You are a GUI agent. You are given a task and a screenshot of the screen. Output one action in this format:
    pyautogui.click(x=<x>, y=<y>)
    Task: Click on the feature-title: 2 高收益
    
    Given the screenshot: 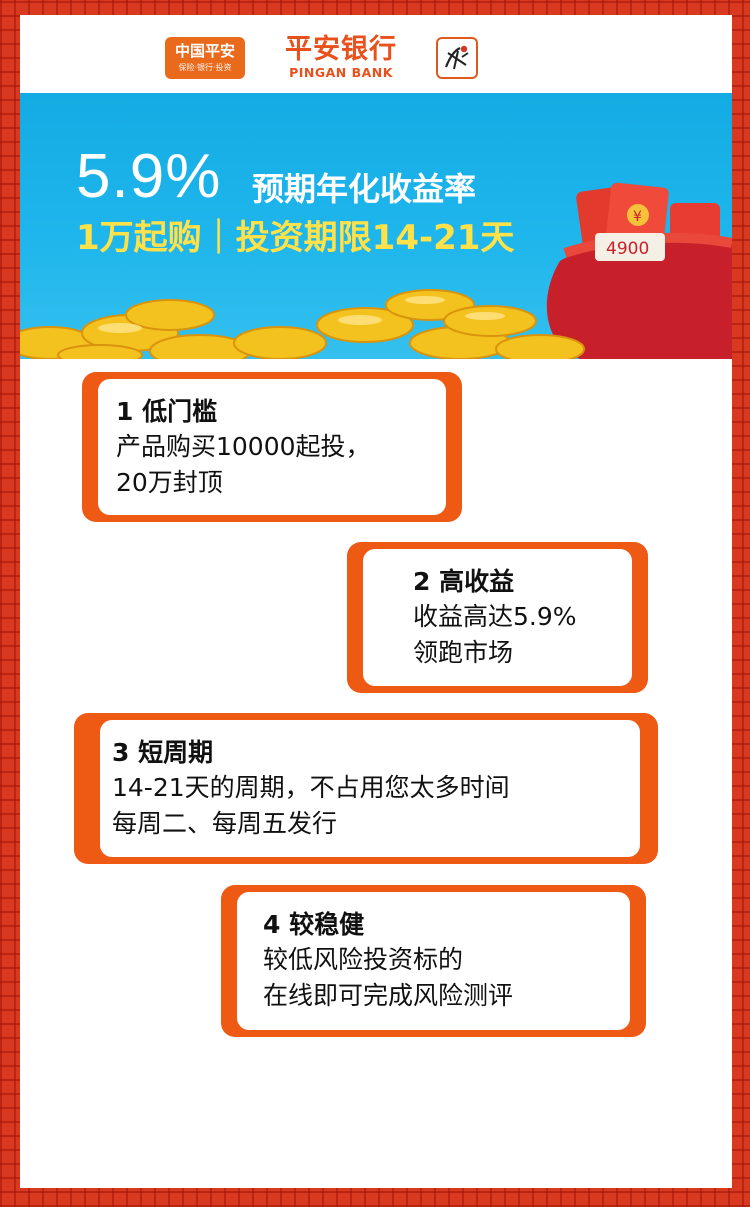 What is the action you would take?
    pyautogui.click(x=464, y=581)
    